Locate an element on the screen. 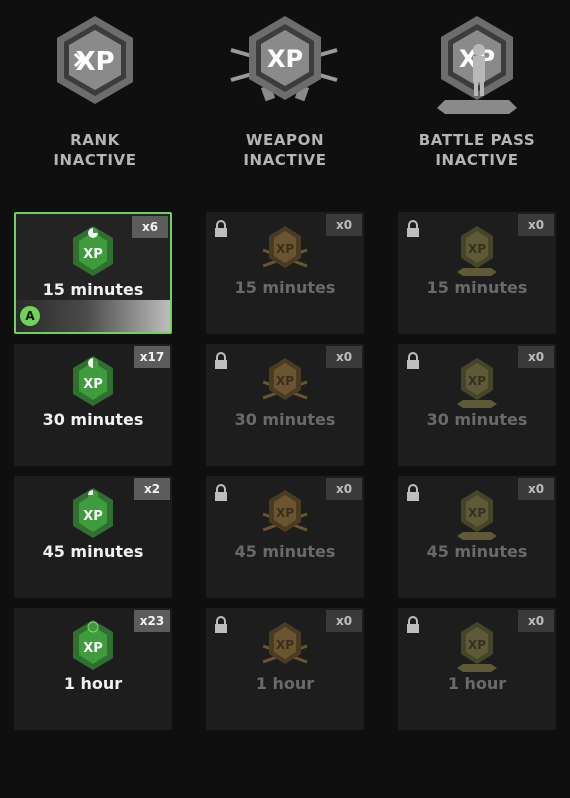 This screenshot has width=570, height=798. weapon-token-30-minutes: x0 XP 30 minutes is located at coordinates (285, 405).